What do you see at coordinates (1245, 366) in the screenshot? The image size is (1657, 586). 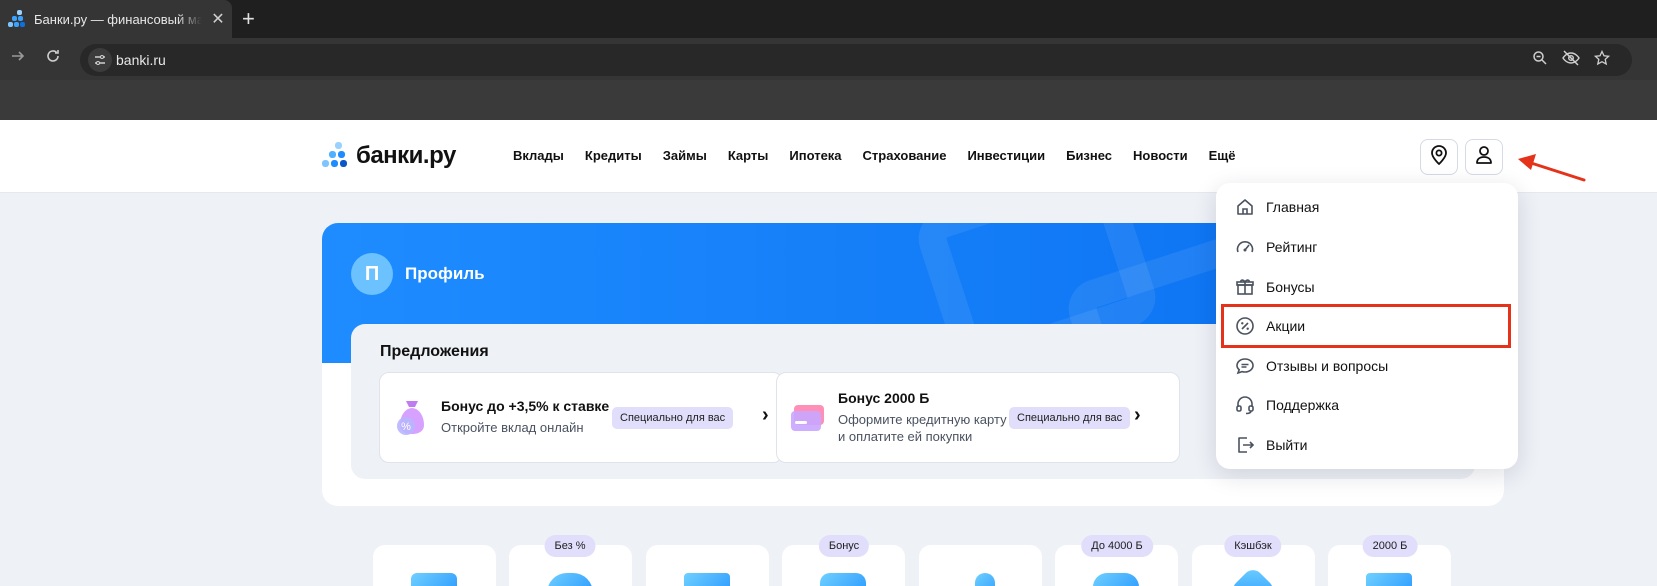 I see `chat-icon` at bounding box center [1245, 366].